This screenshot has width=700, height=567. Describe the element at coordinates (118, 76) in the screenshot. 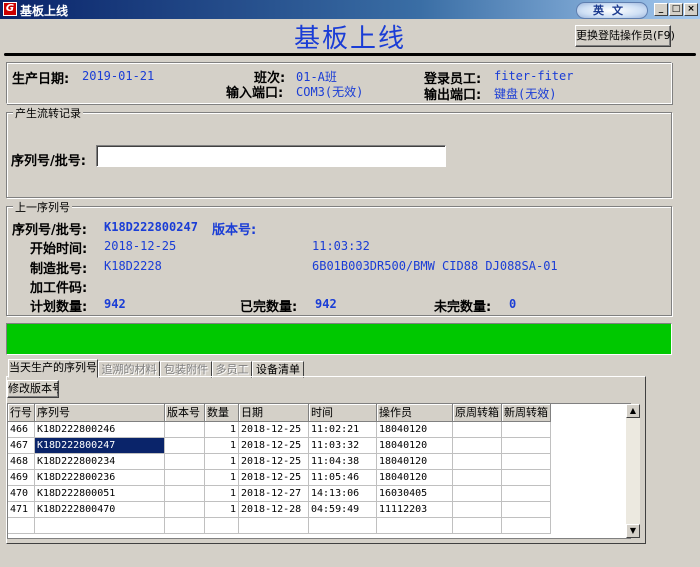

I see `production-date-value: 2019-01-21` at that location.